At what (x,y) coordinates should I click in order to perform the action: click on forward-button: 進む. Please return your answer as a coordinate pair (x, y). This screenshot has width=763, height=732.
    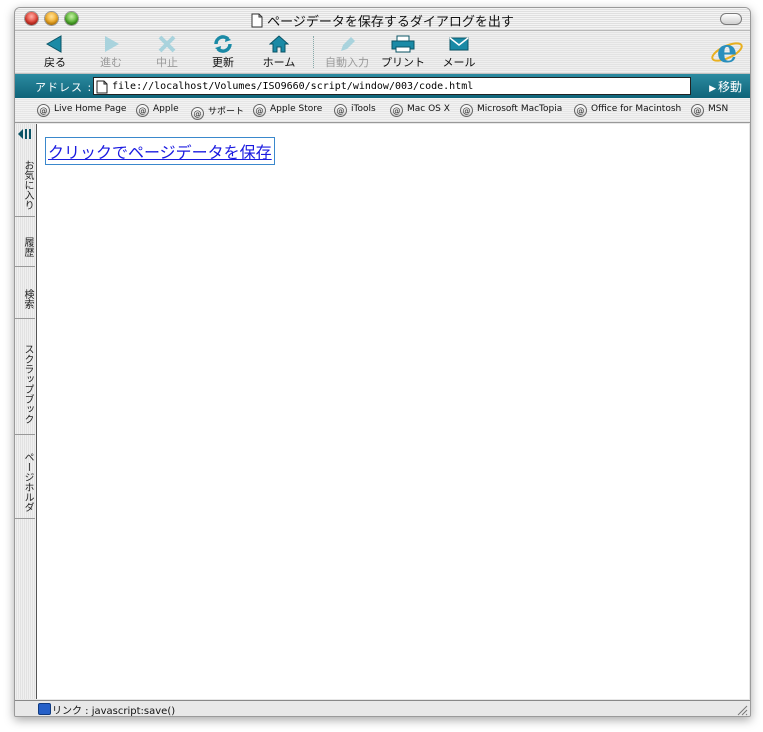
    Looking at the image, I should click on (111, 52).